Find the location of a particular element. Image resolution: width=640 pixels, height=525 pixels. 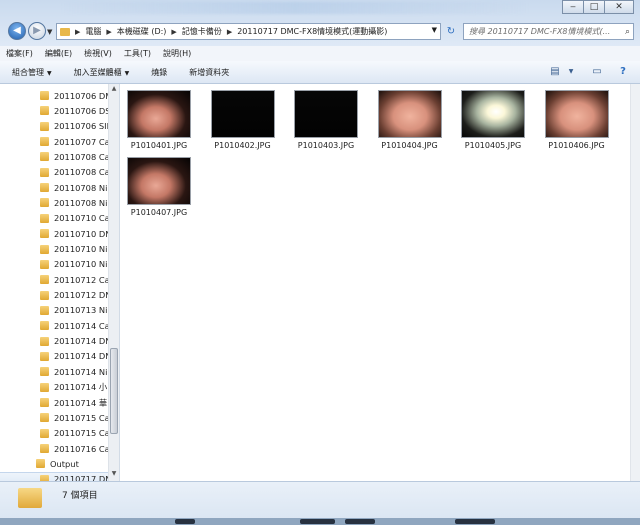

help-icon: ? is located at coordinates (623, 71).